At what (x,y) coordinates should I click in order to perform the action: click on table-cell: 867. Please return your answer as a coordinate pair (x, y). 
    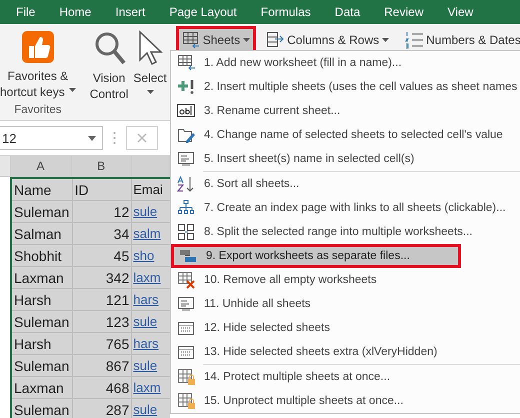
    Looking at the image, I should click on (102, 366).